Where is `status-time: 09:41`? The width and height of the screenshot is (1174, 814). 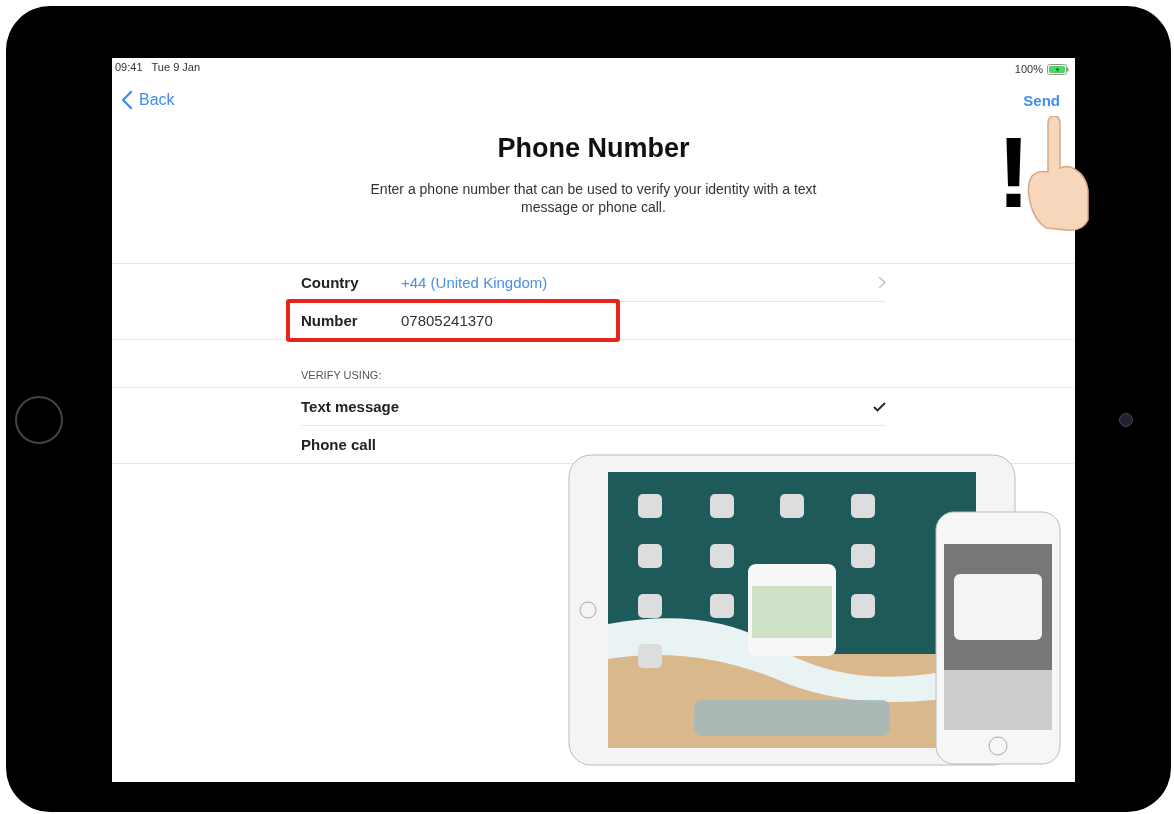 status-time: 09:41 is located at coordinates (129, 68).